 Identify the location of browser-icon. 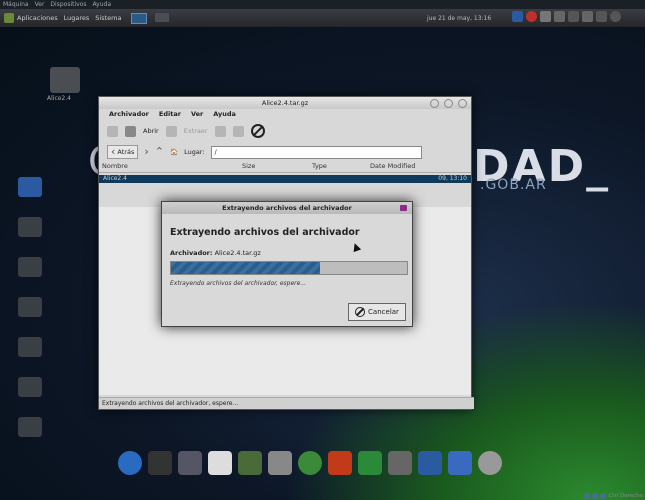
(130, 463).